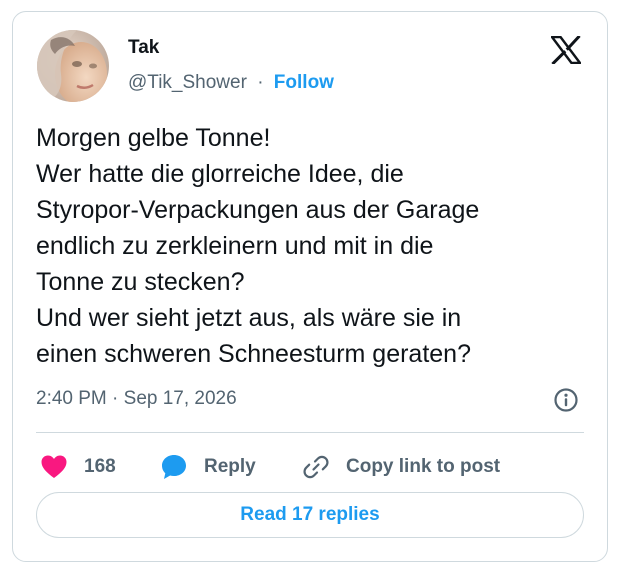  I want to click on copy-link-button: Copy link to post, so click(401, 467).